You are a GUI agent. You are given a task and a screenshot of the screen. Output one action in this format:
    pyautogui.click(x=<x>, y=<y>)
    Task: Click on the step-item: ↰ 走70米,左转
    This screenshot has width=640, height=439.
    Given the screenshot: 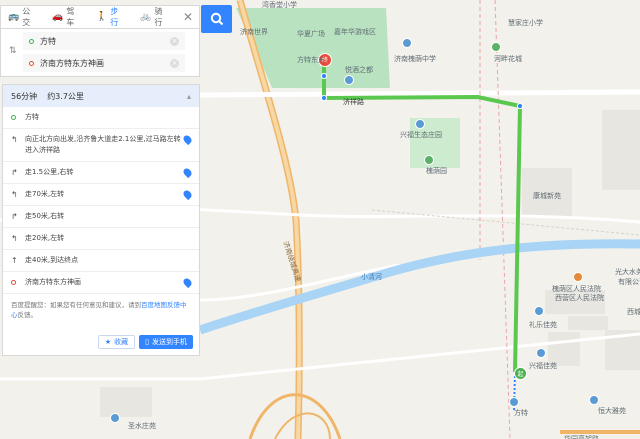 What is the action you would take?
    pyautogui.click(x=101, y=195)
    